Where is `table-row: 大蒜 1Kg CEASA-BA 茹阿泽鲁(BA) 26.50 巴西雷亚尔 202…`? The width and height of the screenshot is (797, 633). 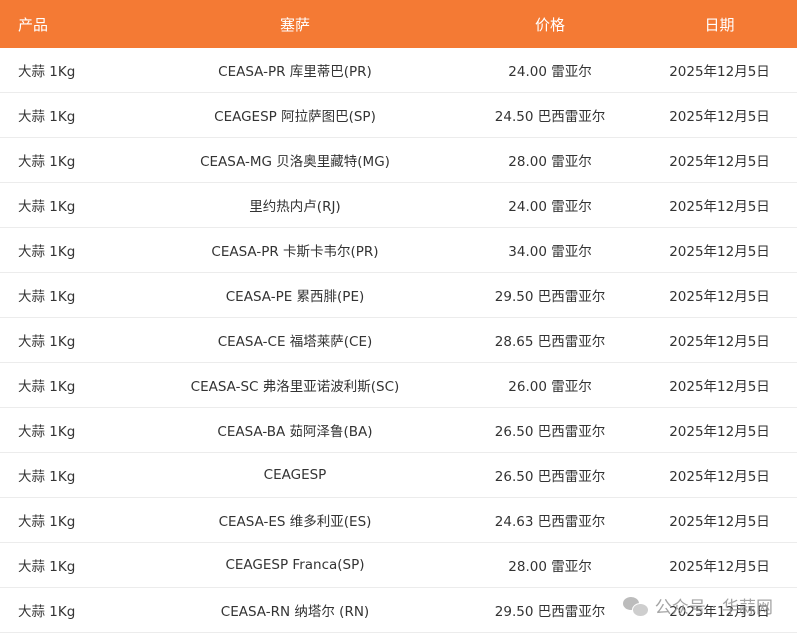
table-row: 大蒜 1Kg CEASA-BA 茹阿泽鲁(BA) 26.50 巴西雷亚尔 202… is located at coordinates (398, 430).